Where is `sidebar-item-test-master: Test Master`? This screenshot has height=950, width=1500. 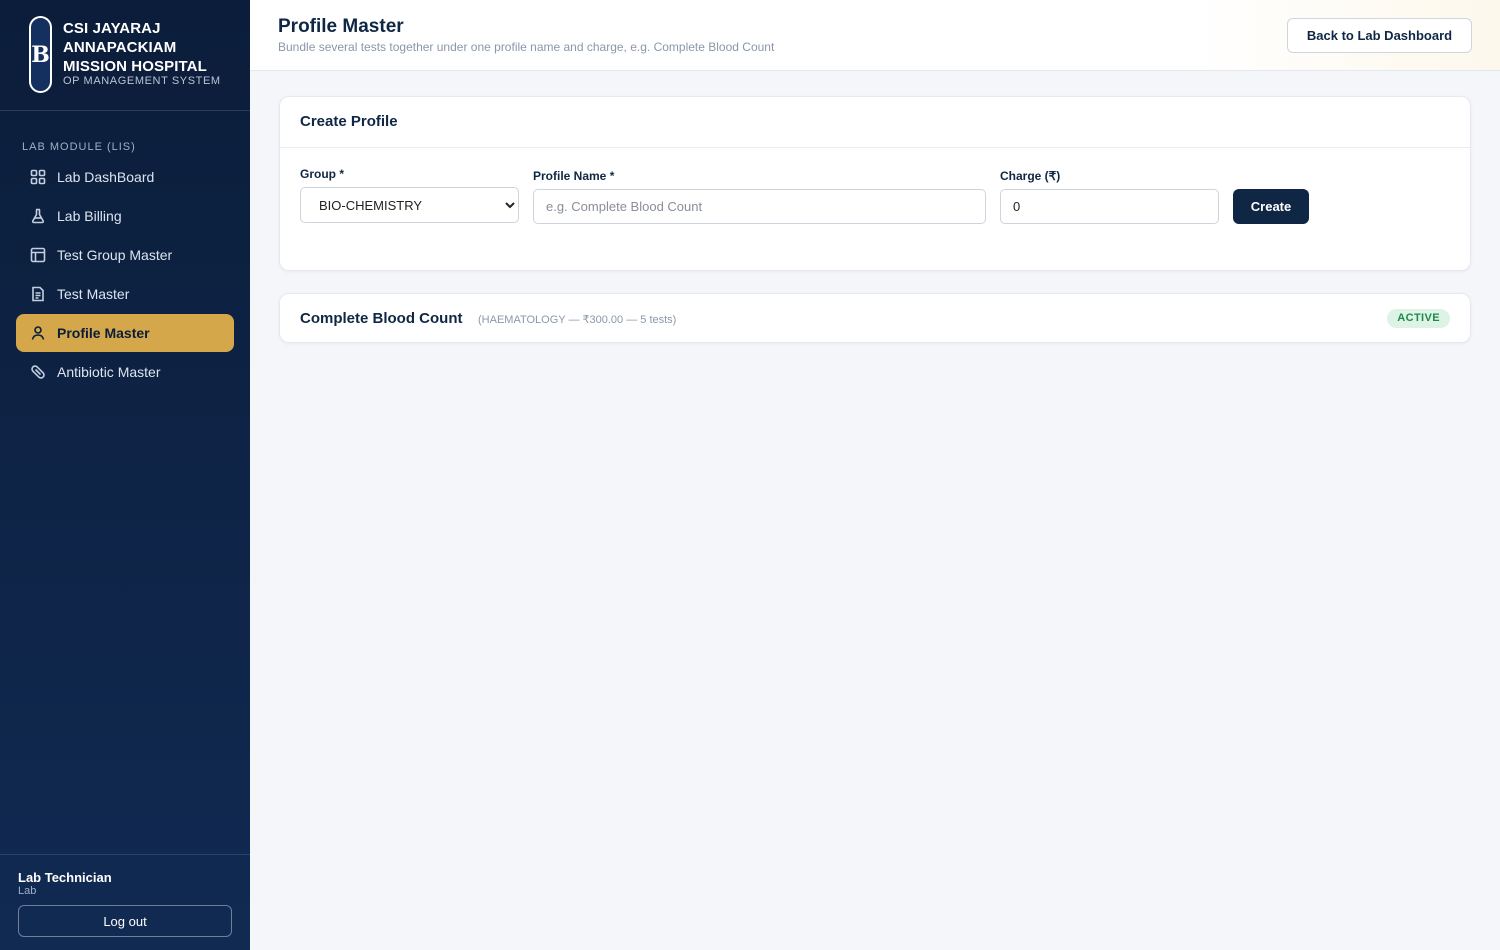
sidebar-item-test-master: Test Master is located at coordinates (125, 294).